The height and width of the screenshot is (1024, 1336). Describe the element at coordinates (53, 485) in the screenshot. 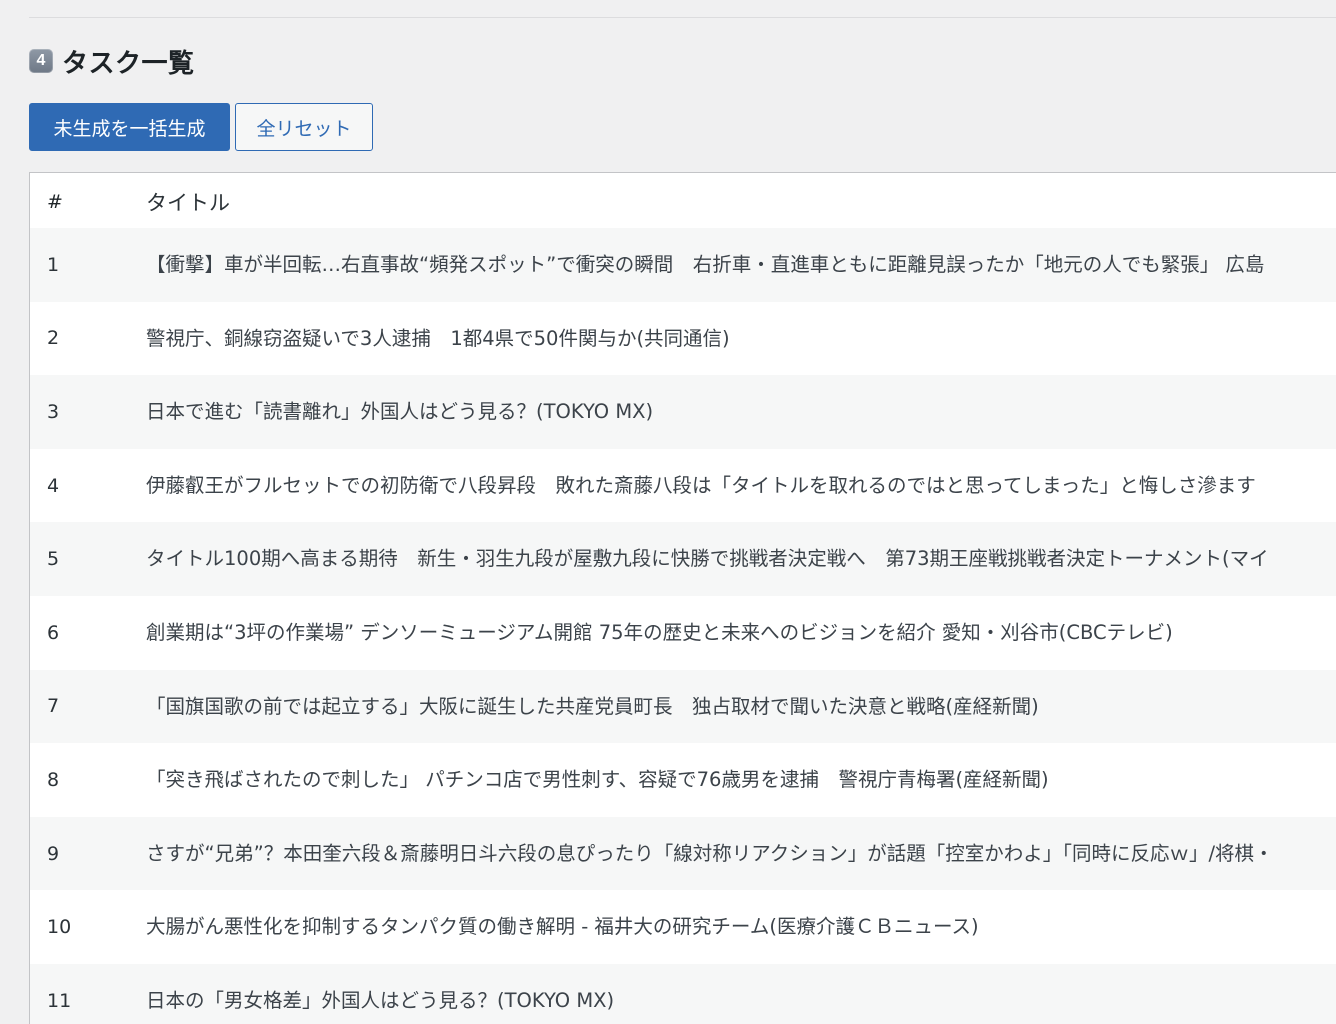

I see `row-number: 4` at that location.